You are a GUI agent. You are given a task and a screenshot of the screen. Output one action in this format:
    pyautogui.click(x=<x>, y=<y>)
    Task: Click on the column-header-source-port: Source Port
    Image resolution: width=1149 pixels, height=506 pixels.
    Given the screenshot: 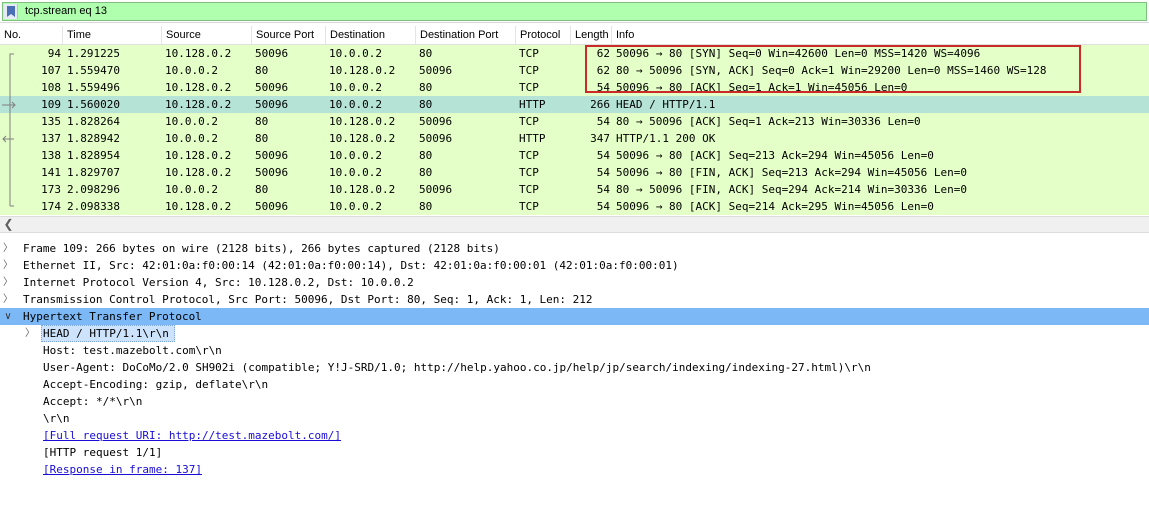 What is the action you would take?
    pyautogui.click(x=289, y=35)
    